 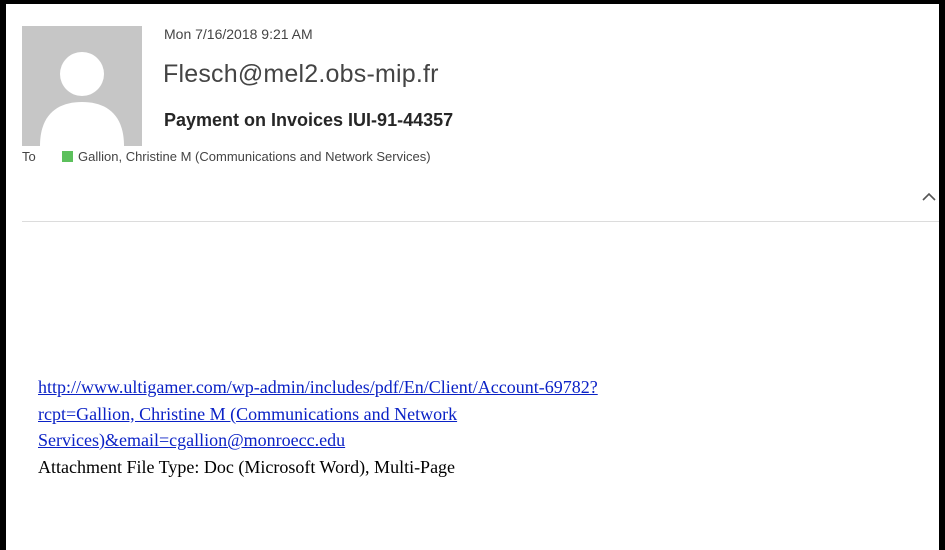 What do you see at coordinates (29, 156) in the screenshot?
I see `to-label: To` at bounding box center [29, 156].